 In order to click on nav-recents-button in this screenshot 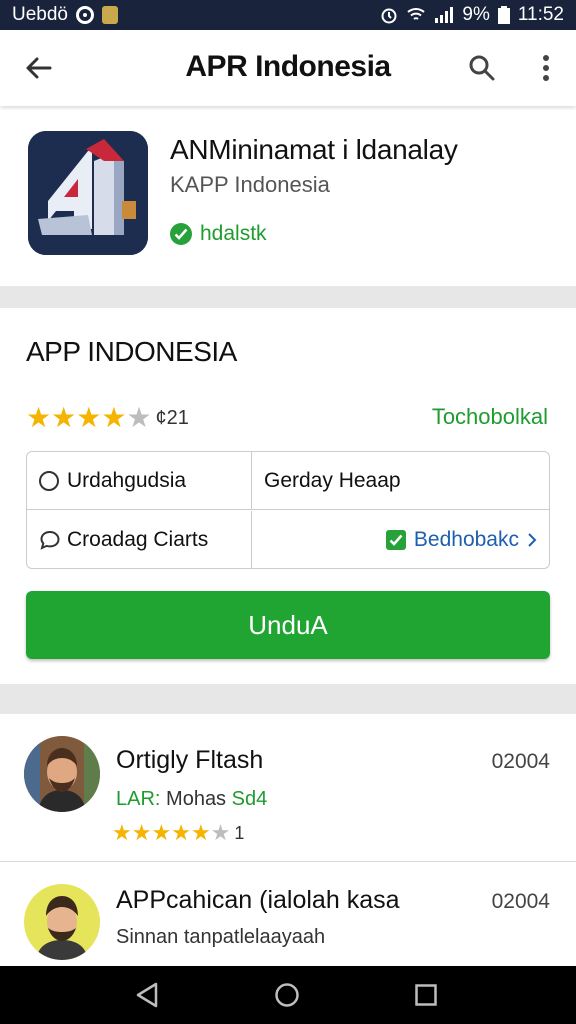, I will do `click(426, 995)`.